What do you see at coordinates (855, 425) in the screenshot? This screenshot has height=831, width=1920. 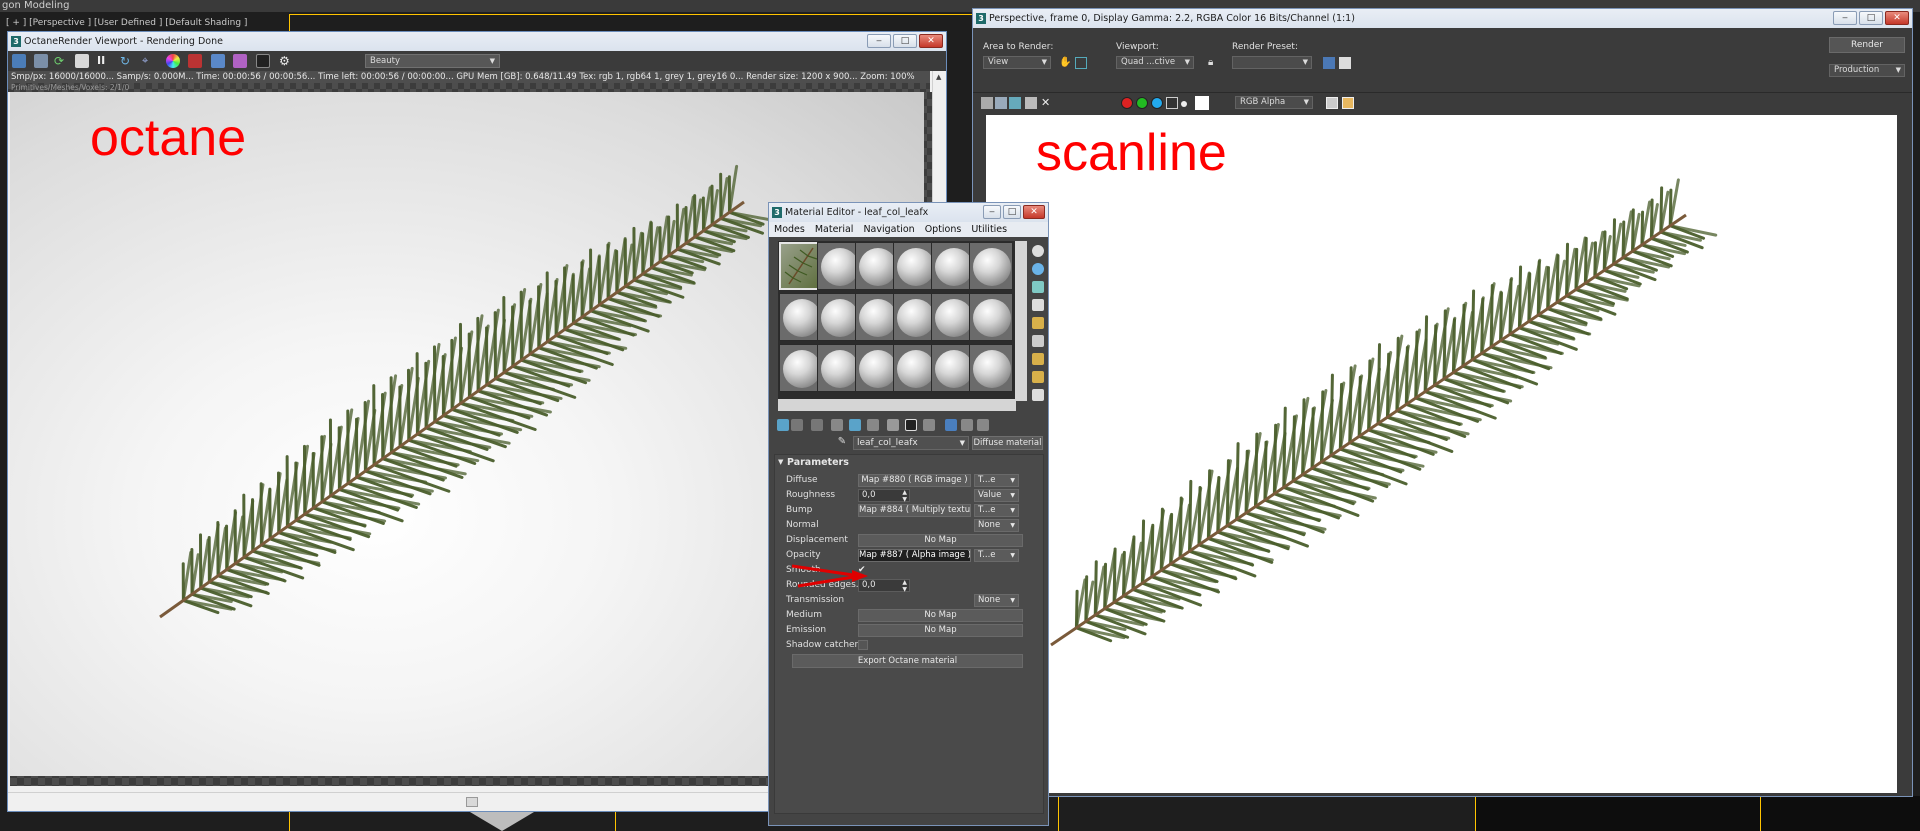 I see `copy-material-icon` at bounding box center [855, 425].